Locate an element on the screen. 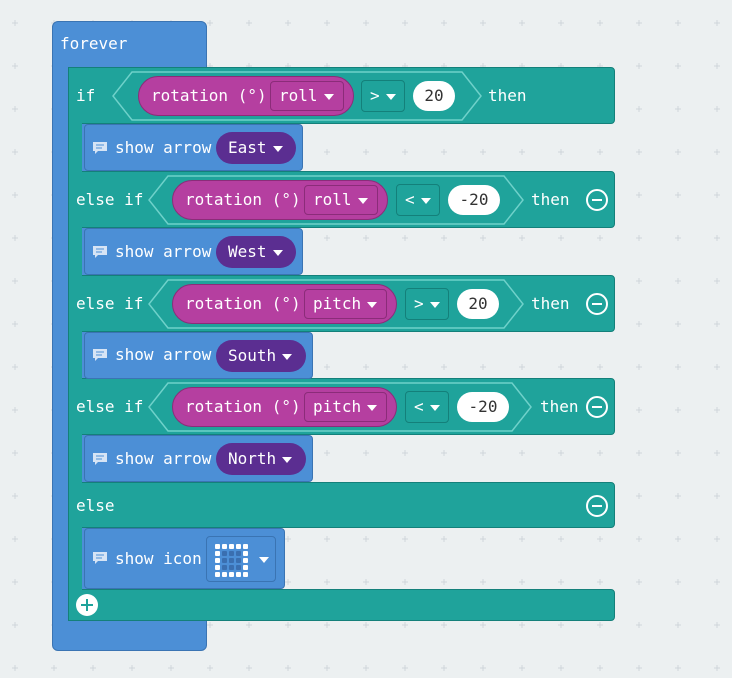 Image resolution: width=732 pixels, height=678 pixels. value-input-1: 20 is located at coordinates (434, 96).